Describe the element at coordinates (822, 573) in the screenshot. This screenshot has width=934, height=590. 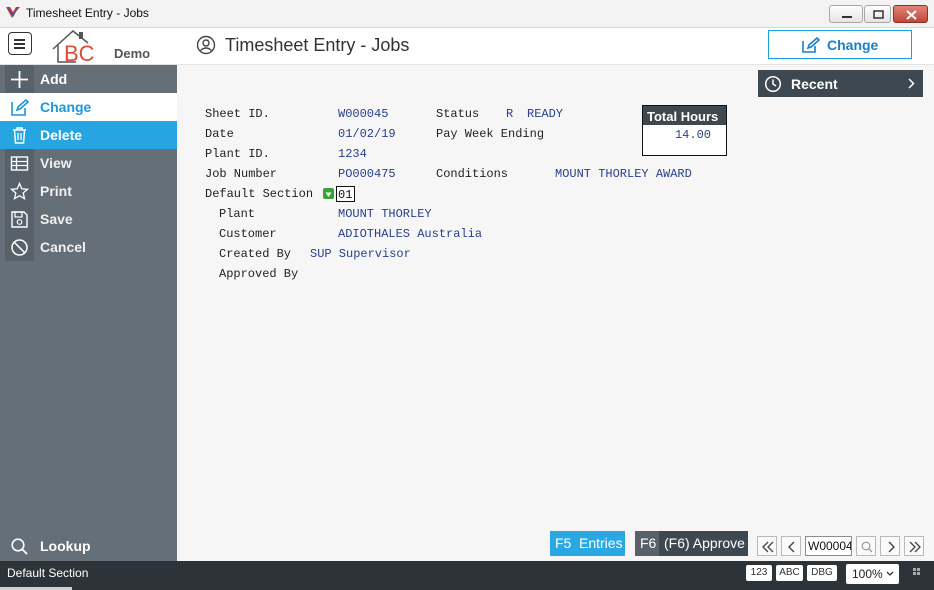
I see `debug-mode-badge: DBG` at that location.